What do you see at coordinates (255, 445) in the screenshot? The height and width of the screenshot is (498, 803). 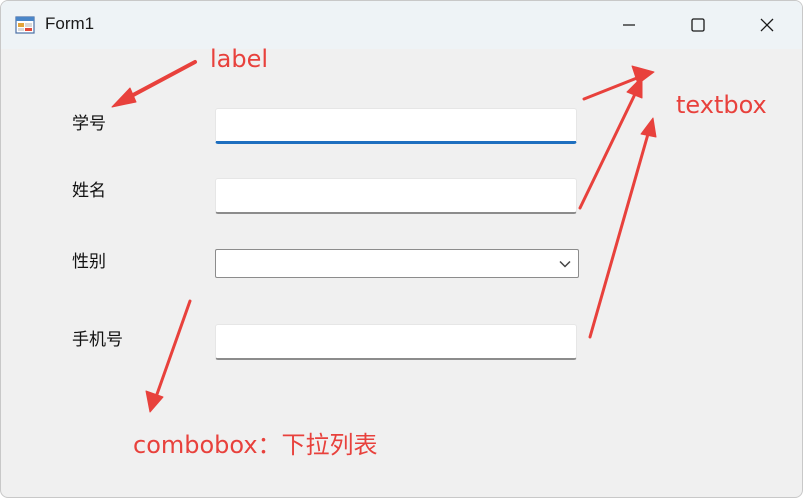 I see `annotation-combobox-text: combobox：下拉列表` at bounding box center [255, 445].